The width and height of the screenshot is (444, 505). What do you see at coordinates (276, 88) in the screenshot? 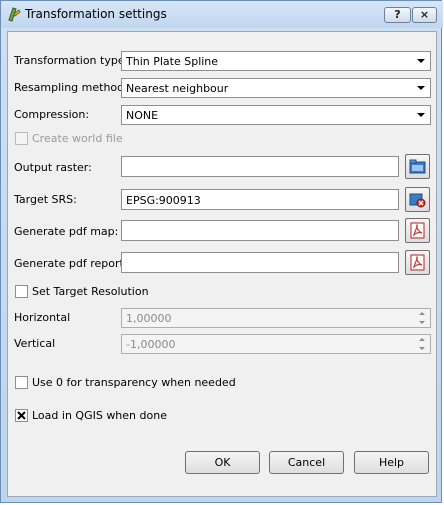
I see `resampling-method-select: Nearest neighbour` at bounding box center [276, 88].